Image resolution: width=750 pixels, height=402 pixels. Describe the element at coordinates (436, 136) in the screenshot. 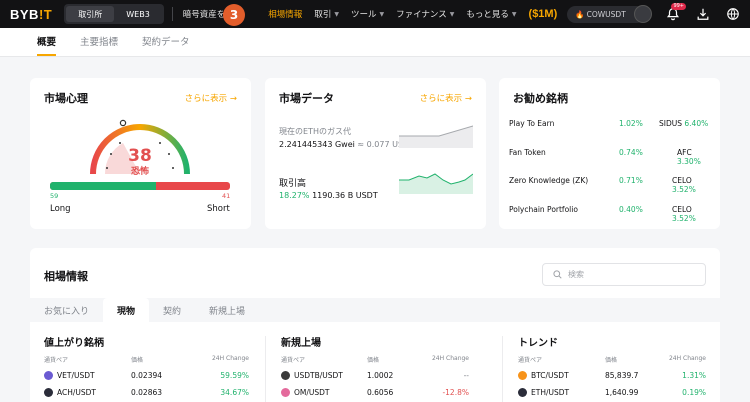

I see `gas-sparkline` at that location.